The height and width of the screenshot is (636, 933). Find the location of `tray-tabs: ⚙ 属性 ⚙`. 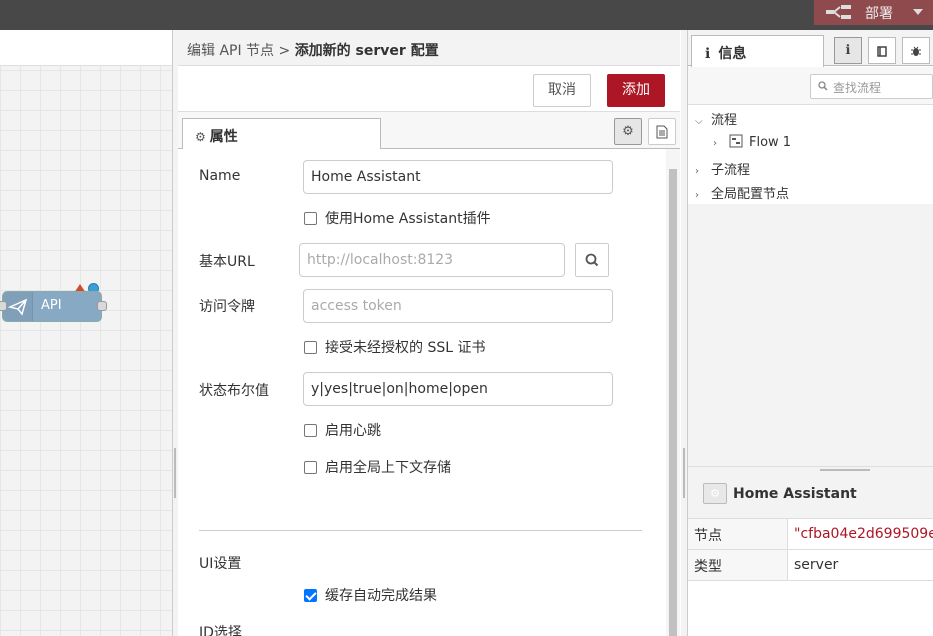

tray-tabs: ⚙ 属性 ⚙ is located at coordinates (429, 131).